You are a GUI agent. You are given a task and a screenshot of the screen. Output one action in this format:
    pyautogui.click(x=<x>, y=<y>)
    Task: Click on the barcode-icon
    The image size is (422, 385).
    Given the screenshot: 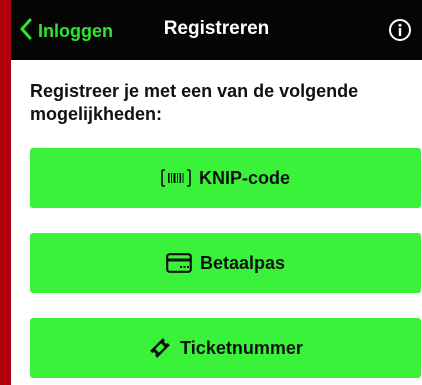 What is the action you would take?
    pyautogui.click(x=176, y=178)
    